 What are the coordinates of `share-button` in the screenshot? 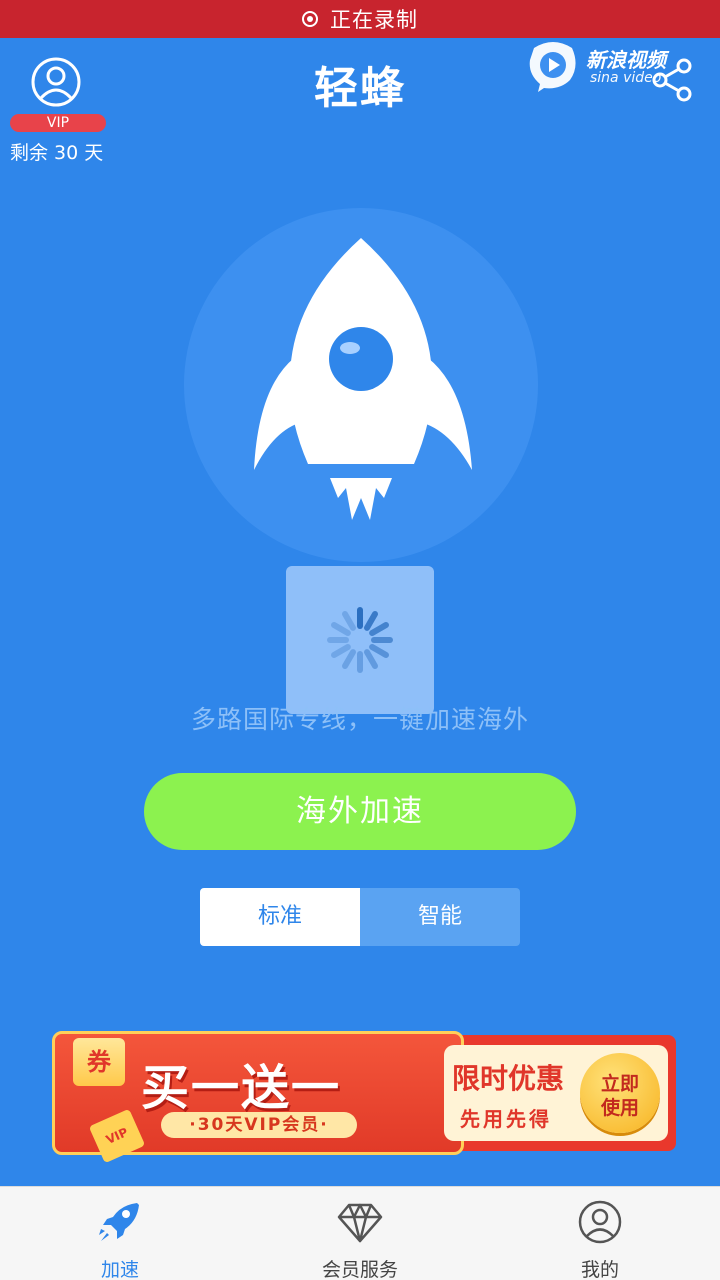 It's located at (672, 80).